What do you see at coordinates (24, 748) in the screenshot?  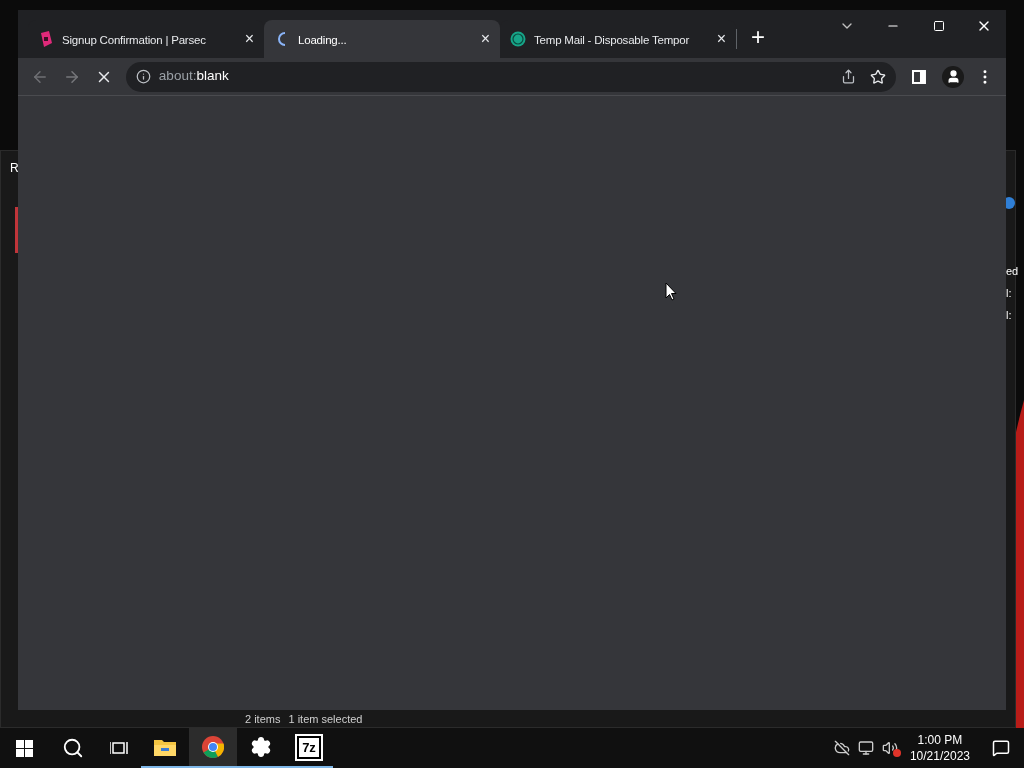 I see `windows-logo-icon` at bounding box center [24, 748].